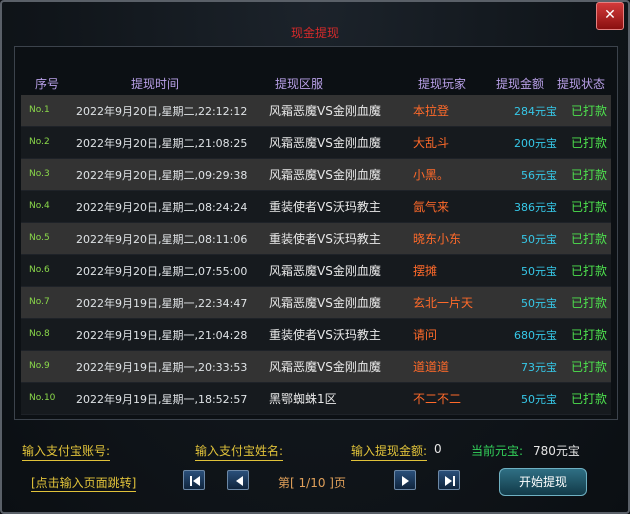 This screenshot has width=630, height=514. Describe the element at coordinates (162, 175) in the screenshot. I see `row-time: 2022年9月20日,星期二,09:29:38` at that location.